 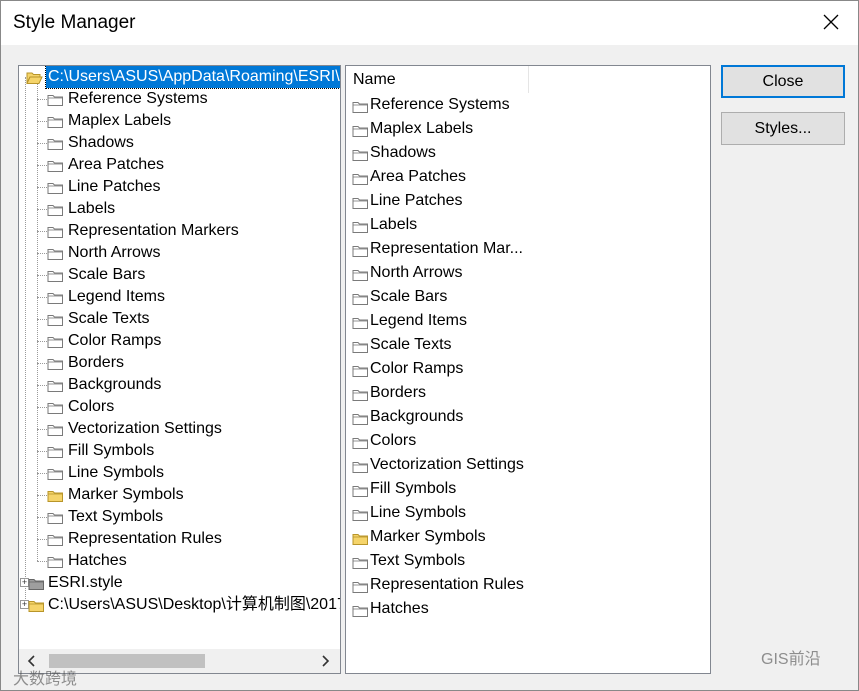 What do you see at coordinates (116, 516) in the screenshot?
I see `tree-item-label: Text Symbols` at bounding box center [116, 516].